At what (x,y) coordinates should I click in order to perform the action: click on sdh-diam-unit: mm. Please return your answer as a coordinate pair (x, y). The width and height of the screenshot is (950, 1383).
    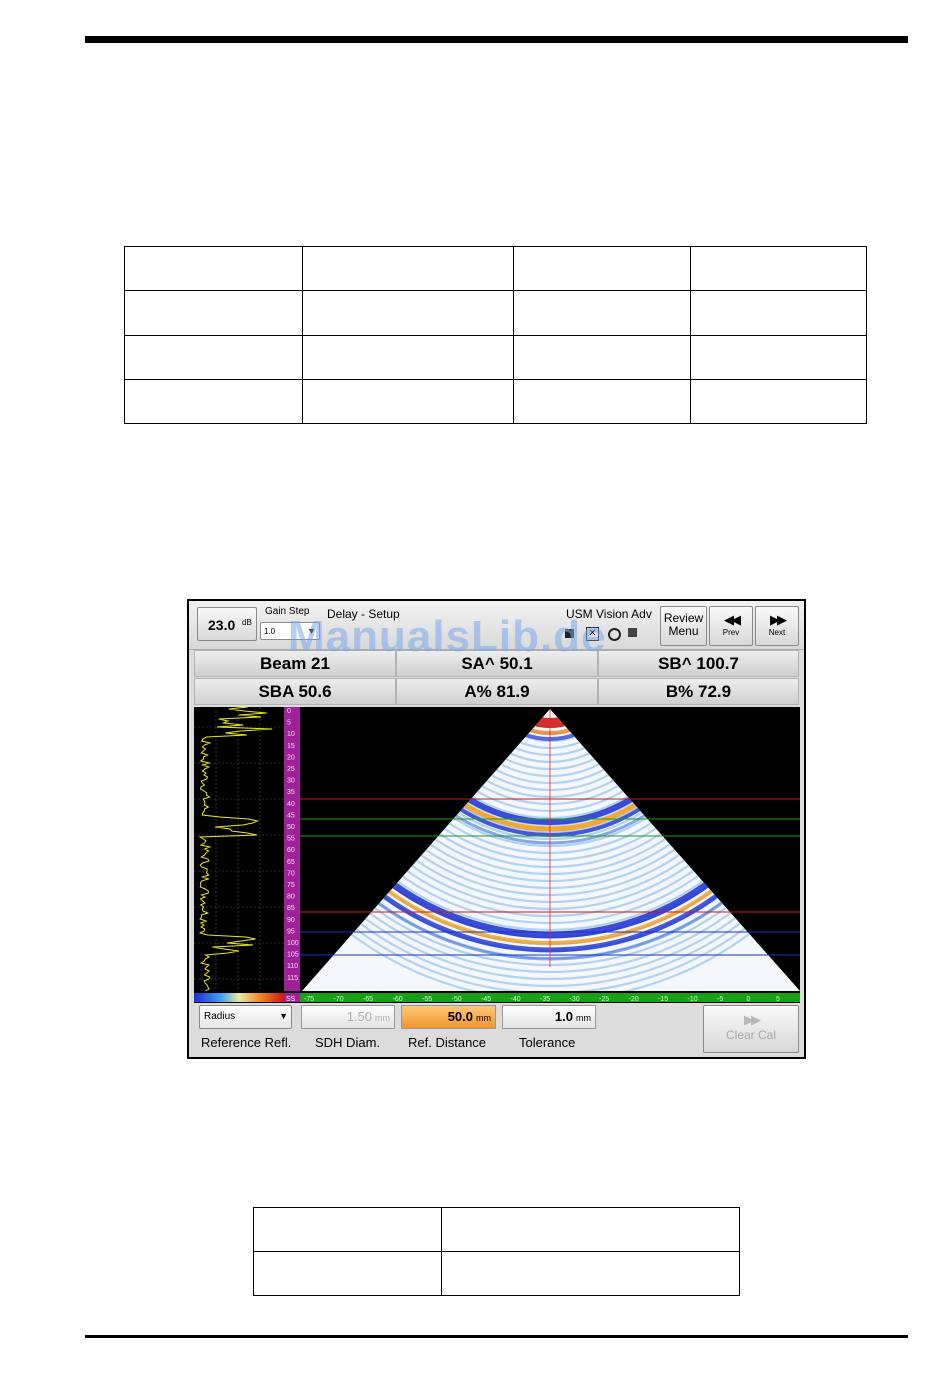
    Looking at the image, I should click on (382, 1018).